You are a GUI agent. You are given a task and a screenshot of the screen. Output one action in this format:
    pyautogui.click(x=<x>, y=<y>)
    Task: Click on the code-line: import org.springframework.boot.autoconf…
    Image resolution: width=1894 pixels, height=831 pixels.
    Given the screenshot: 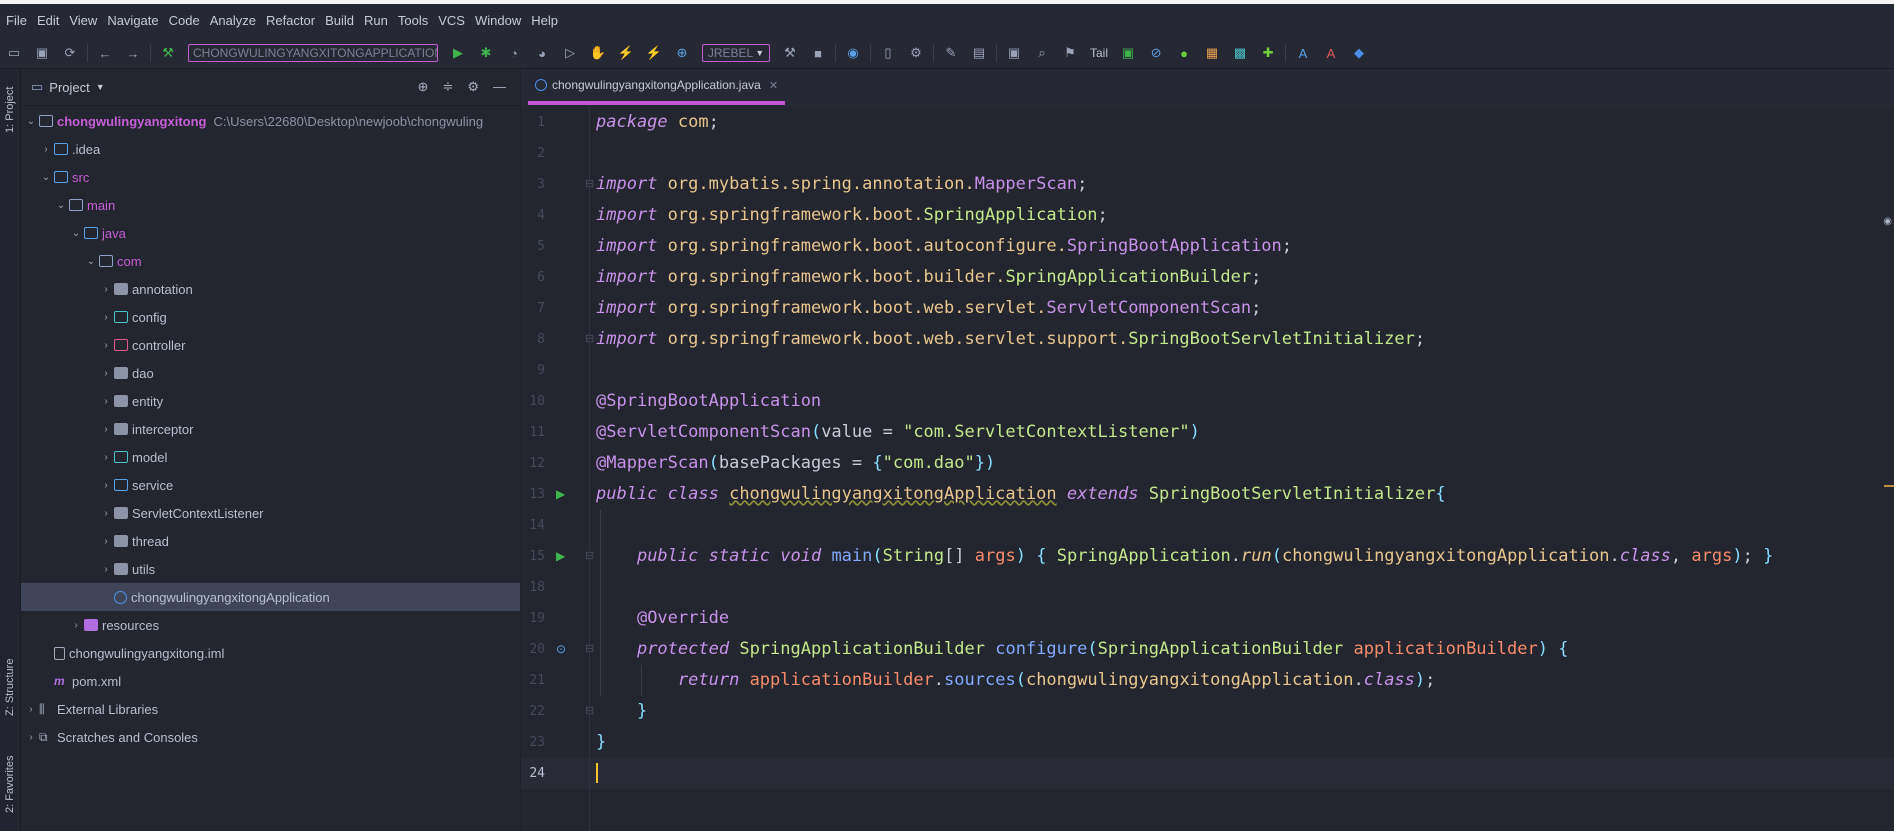 What is the action you would take?
    pyautogui.click(x=944, y=246)
    